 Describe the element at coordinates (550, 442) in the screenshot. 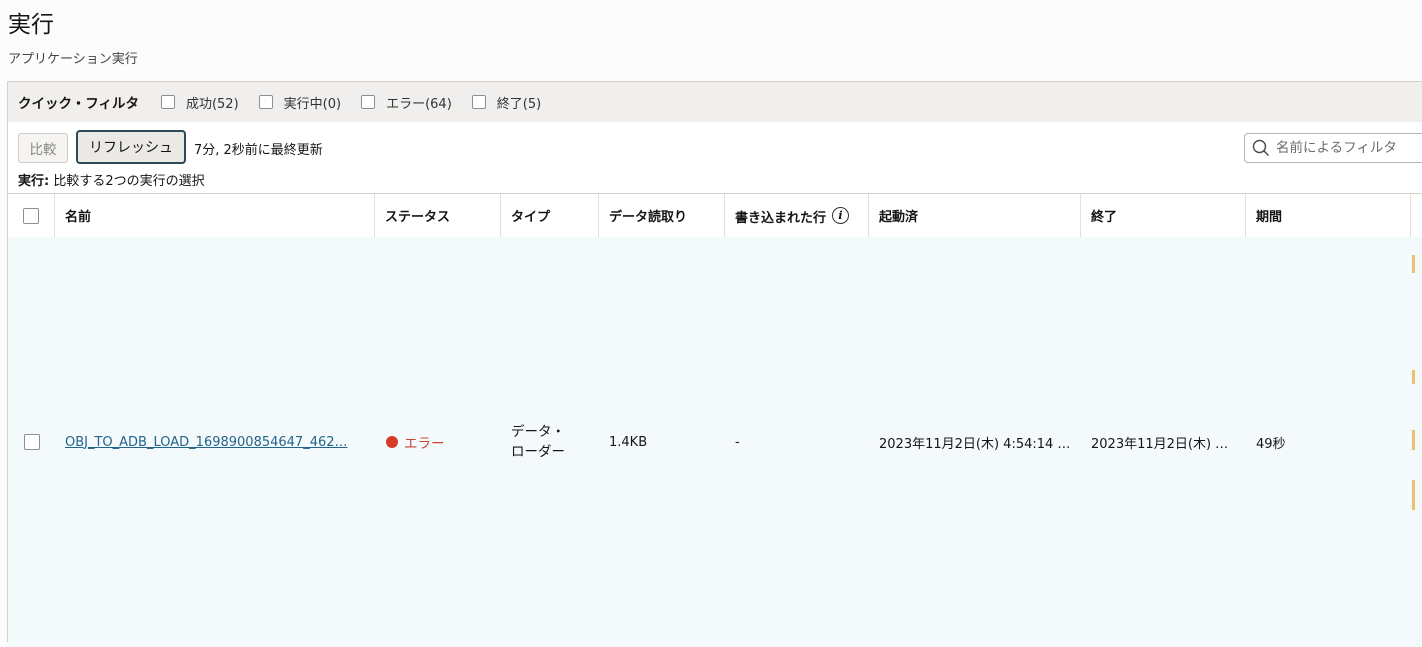

I see `row-type-cell: データ・ ローダー` at that location.